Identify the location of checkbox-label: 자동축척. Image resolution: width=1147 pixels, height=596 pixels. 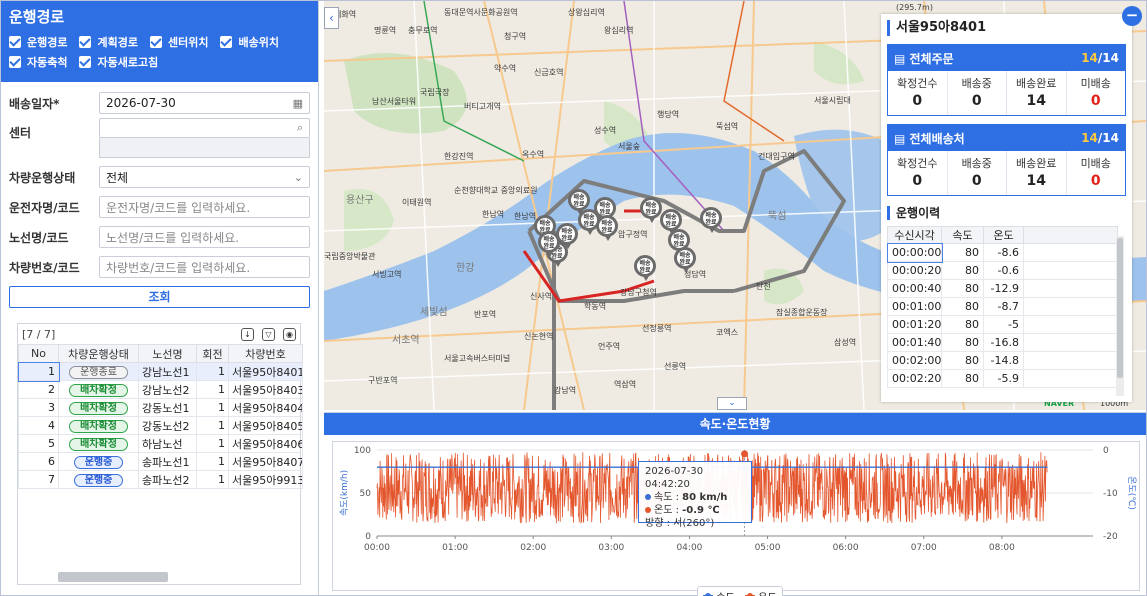
(47, 62).